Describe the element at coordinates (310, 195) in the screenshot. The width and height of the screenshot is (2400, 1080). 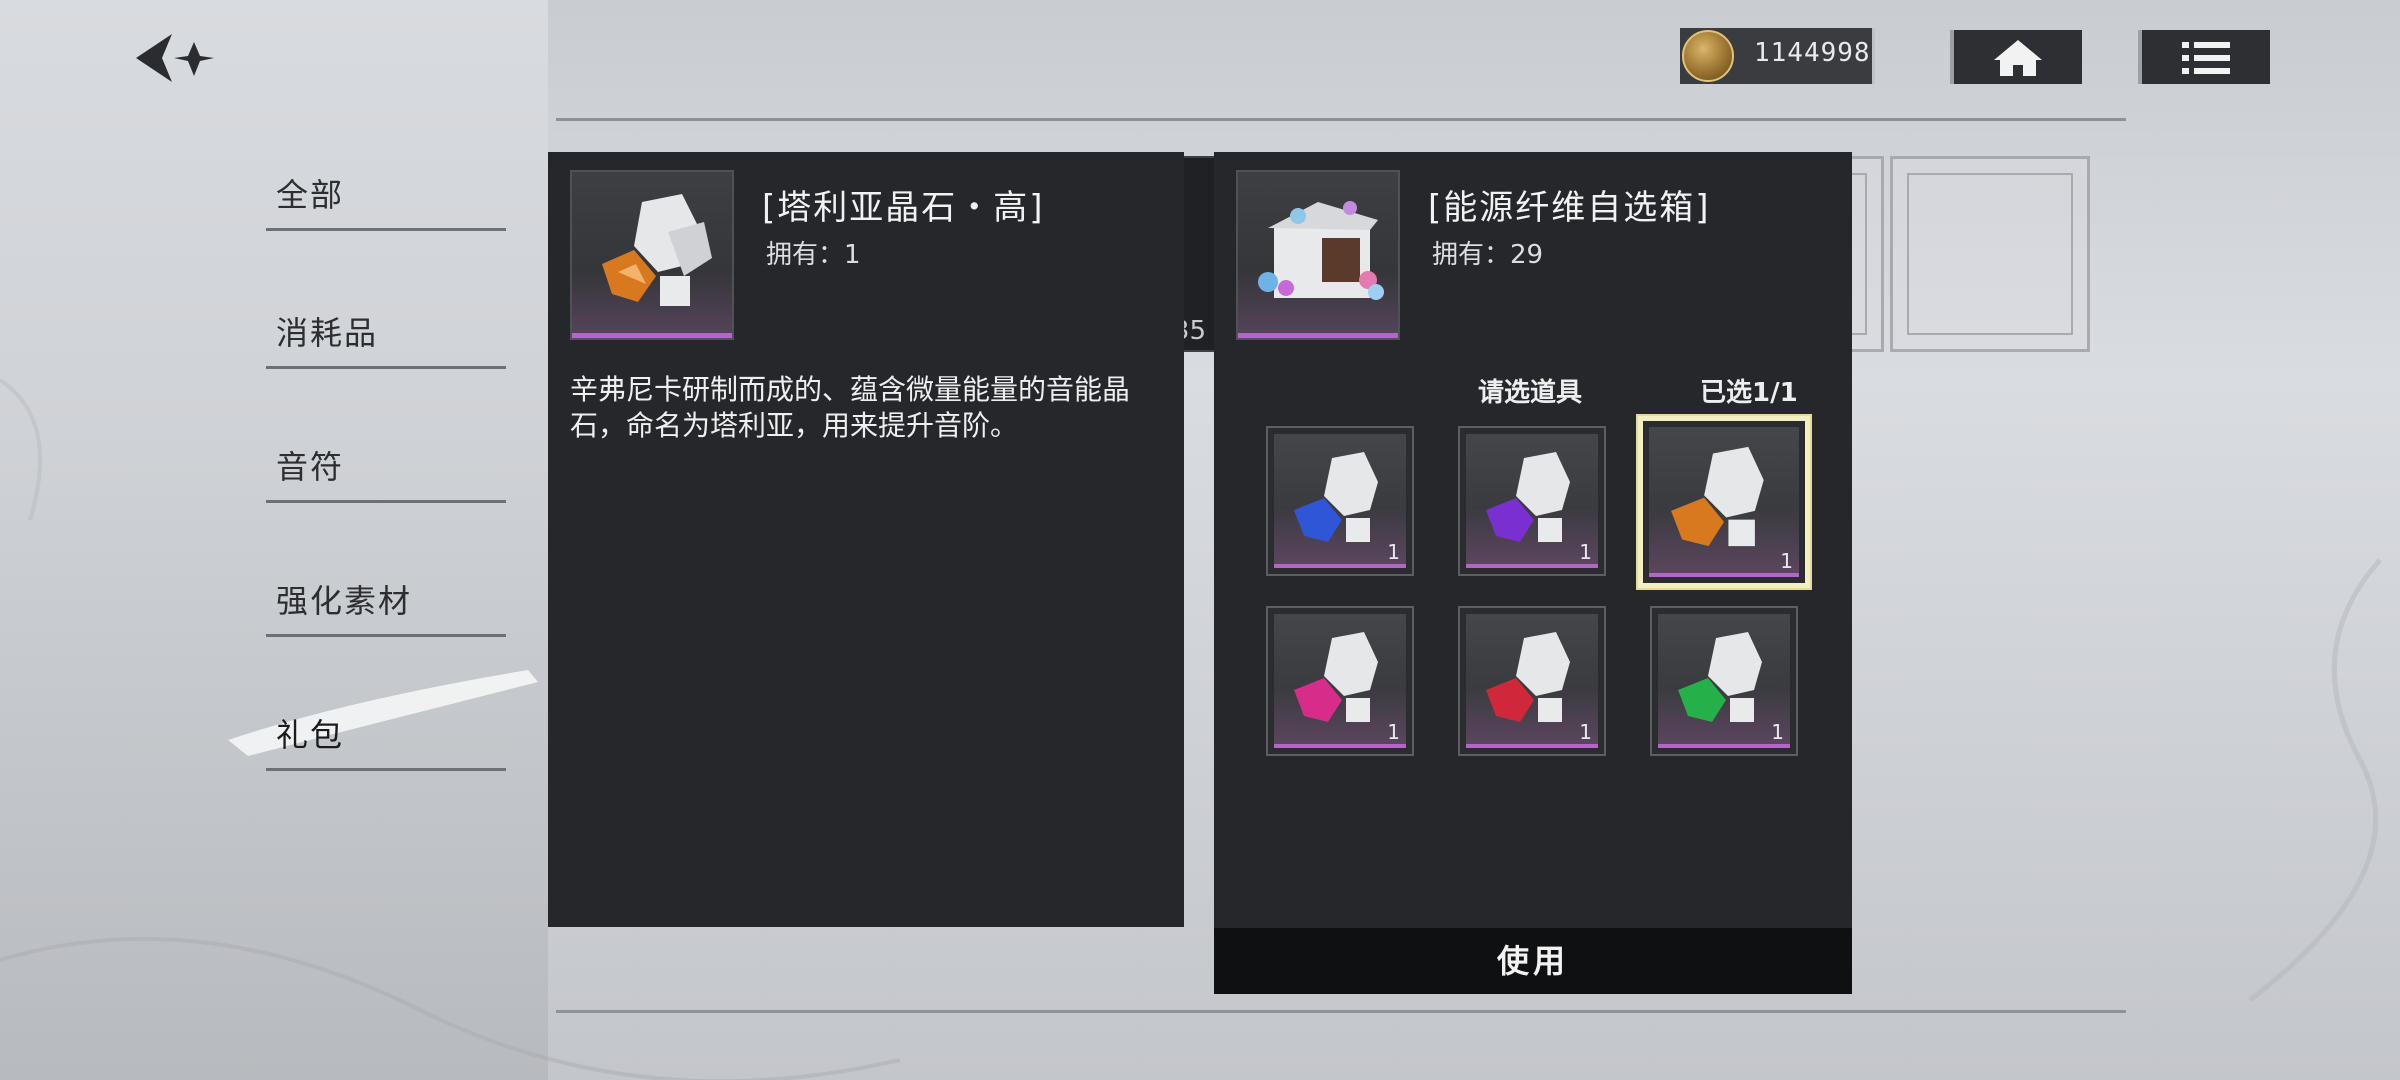
I see `category-label: 全部` at that location.